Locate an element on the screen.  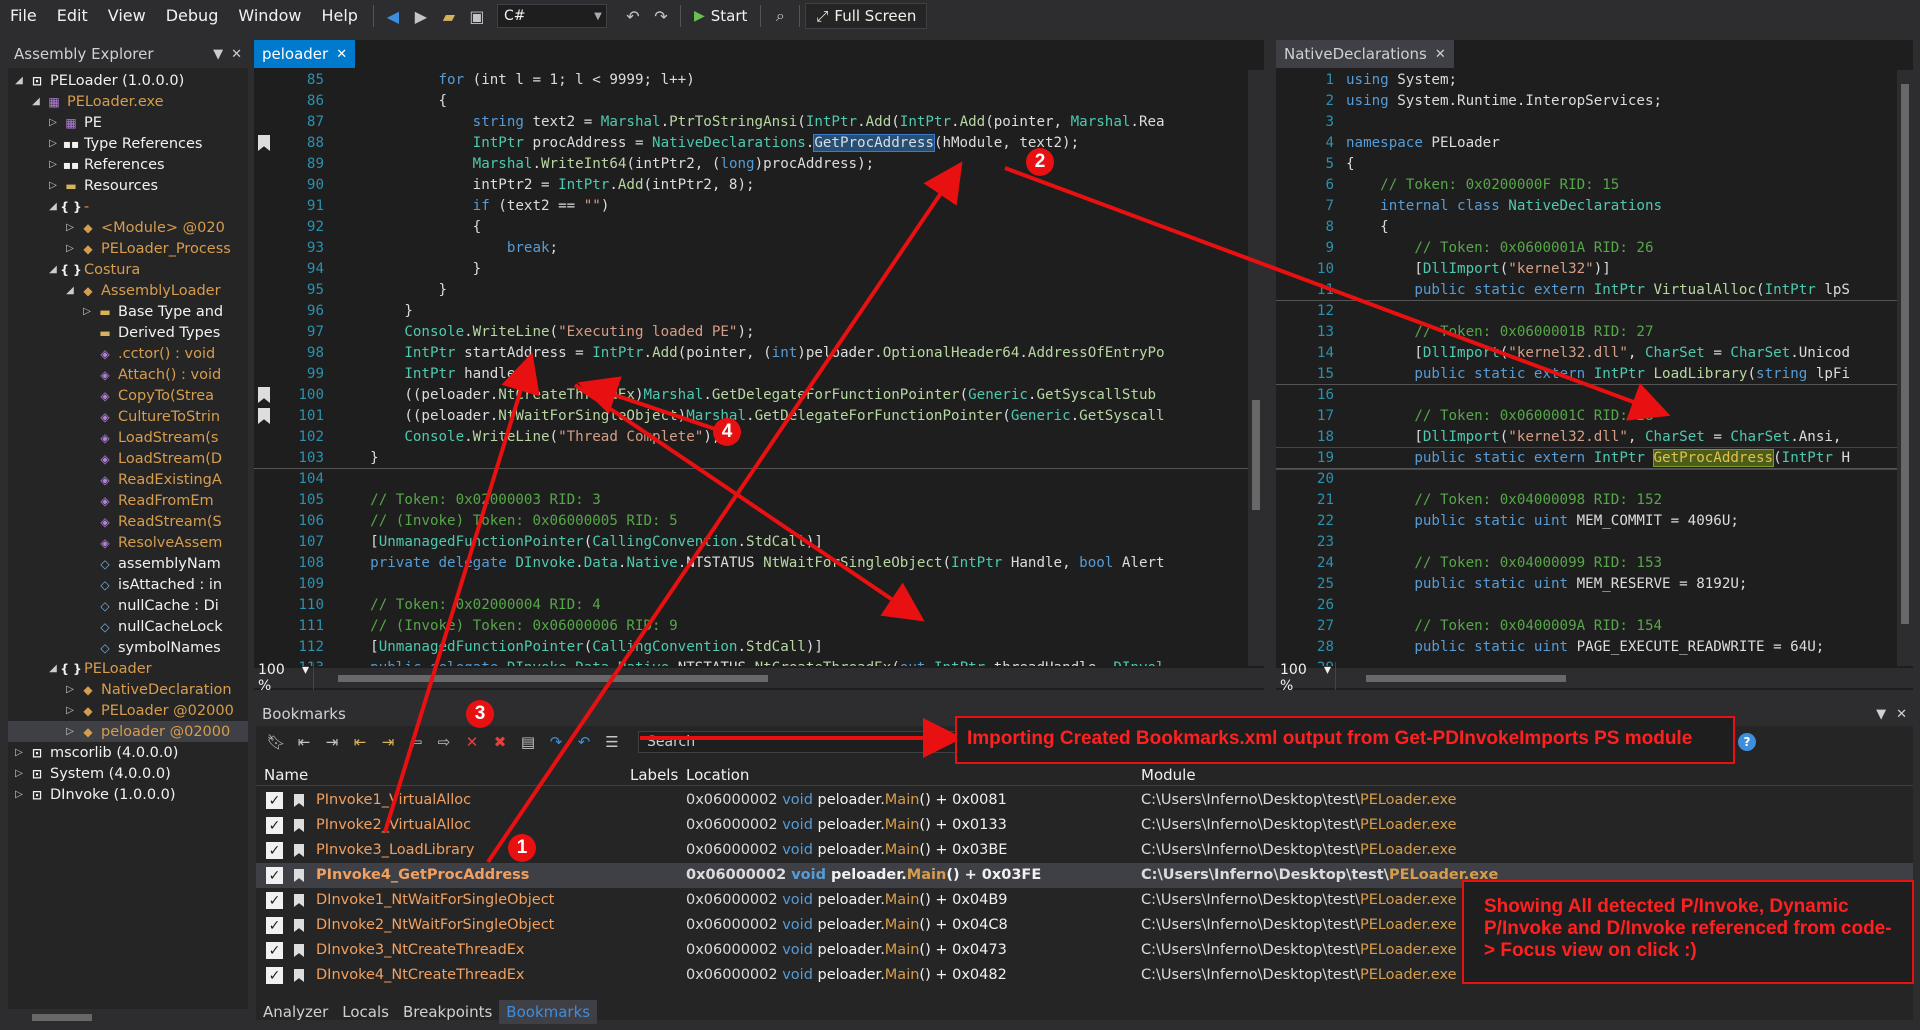
tree-node: ▷ ◆ <Module> @020 is located at coordinates (128, 227).